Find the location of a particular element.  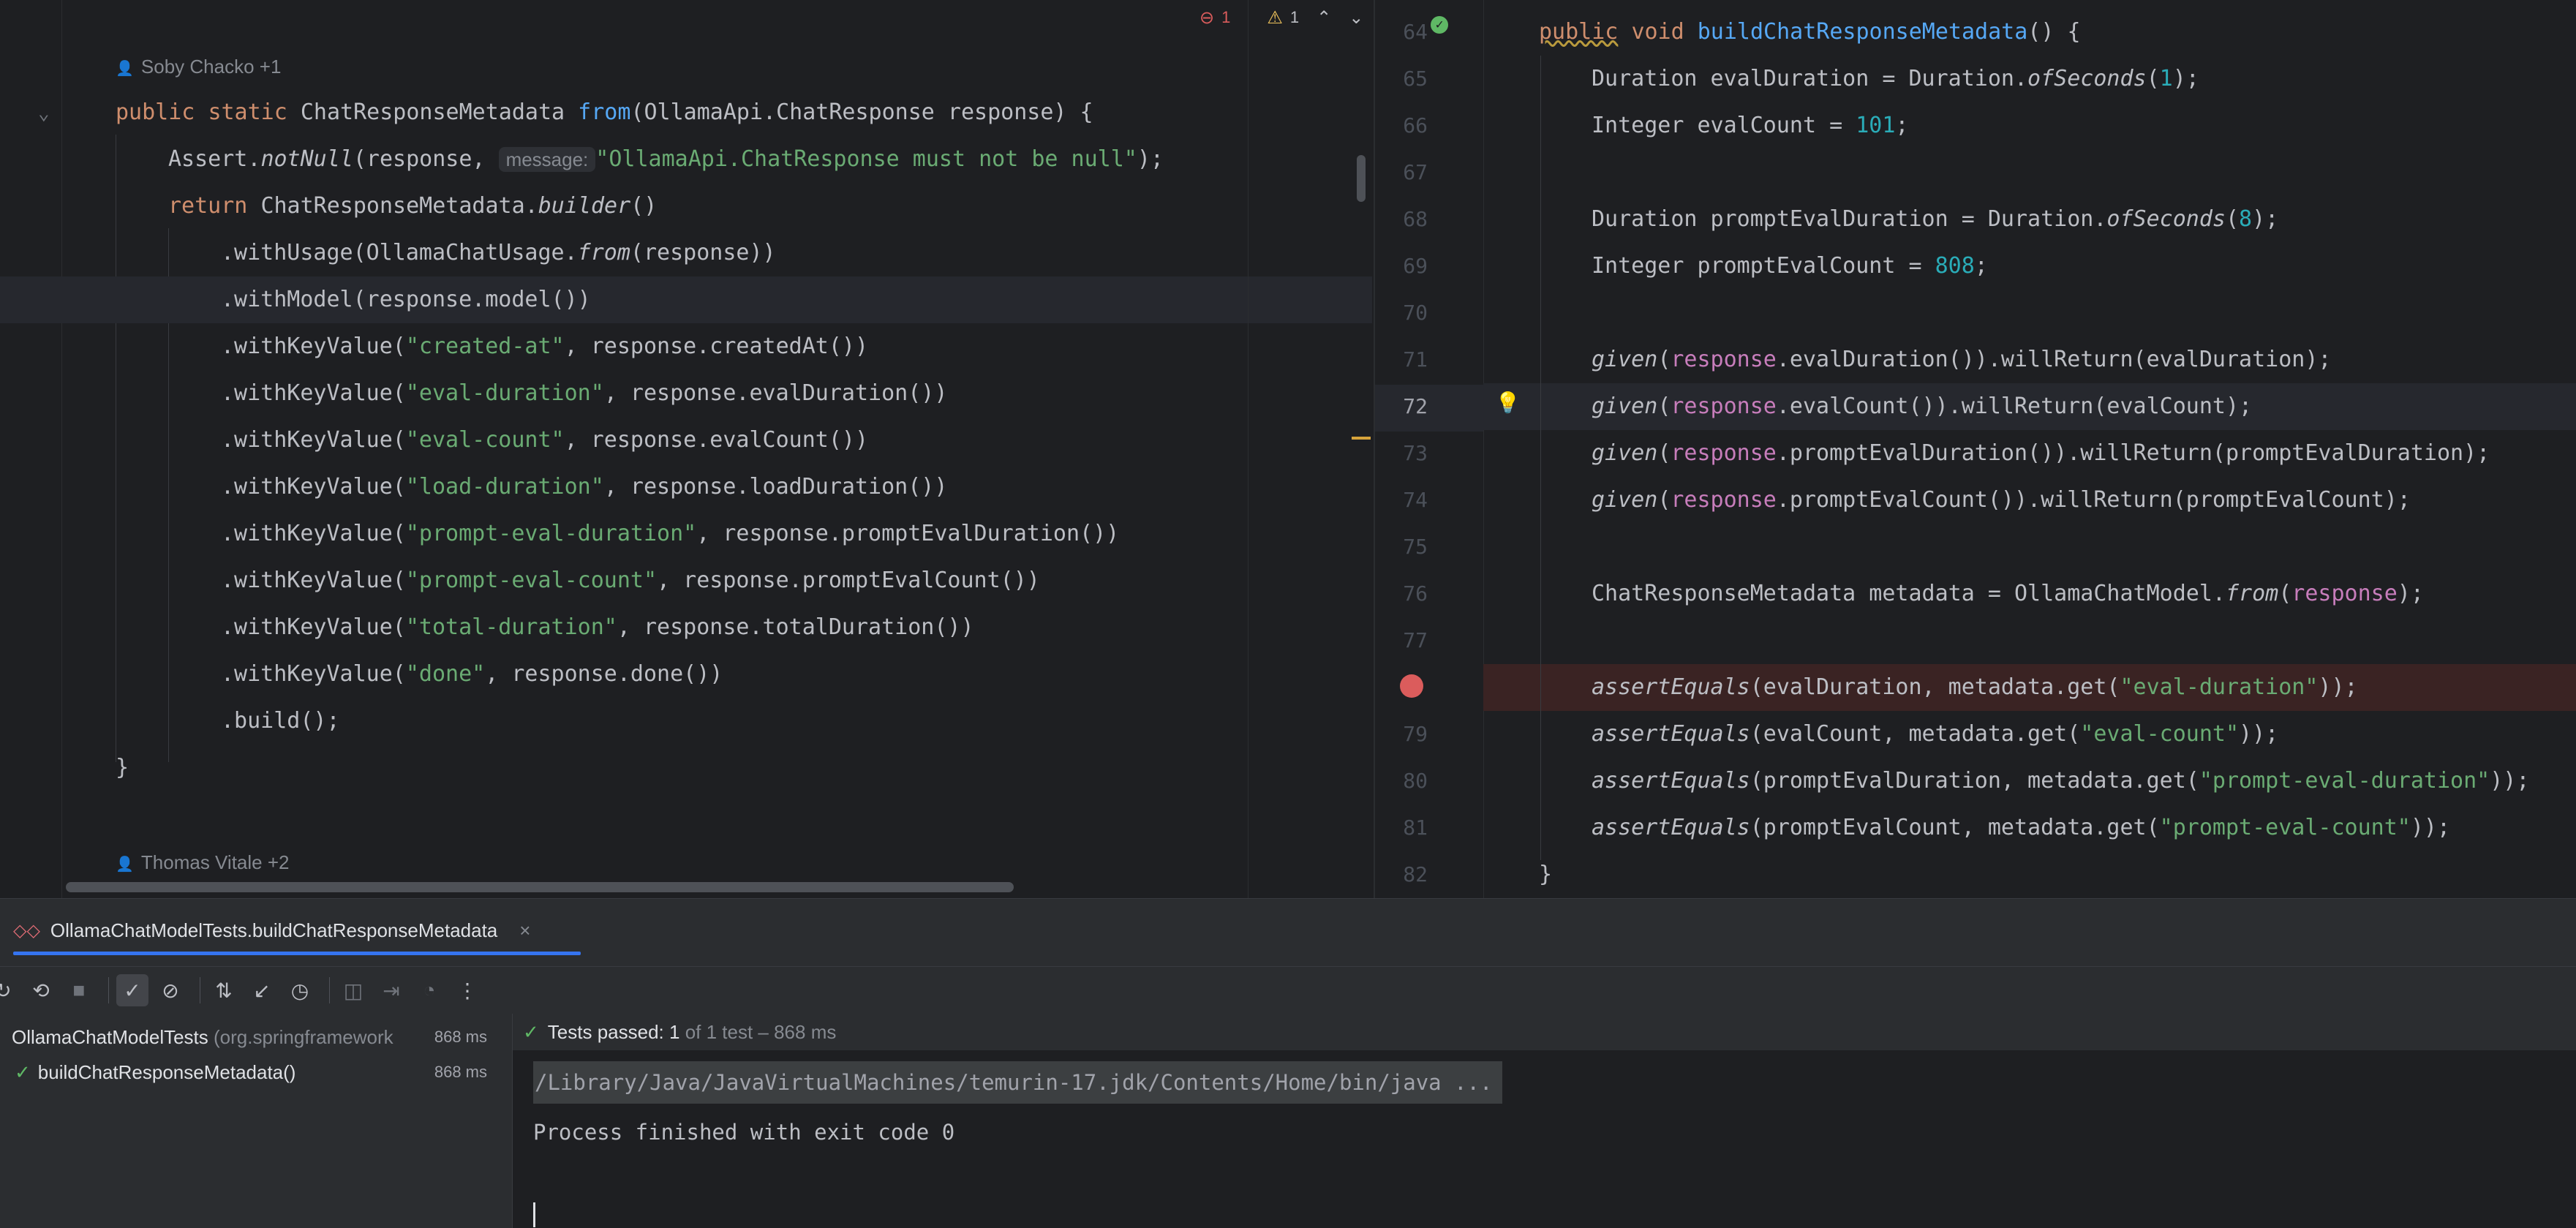

active-tab-indicator is located at coordinates (297, 953).